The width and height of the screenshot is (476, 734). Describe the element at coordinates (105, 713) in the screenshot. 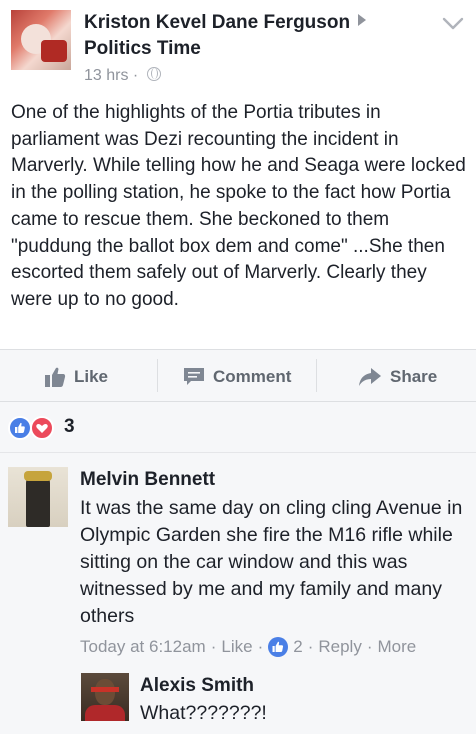

I see `avatar-shirt` at that location.